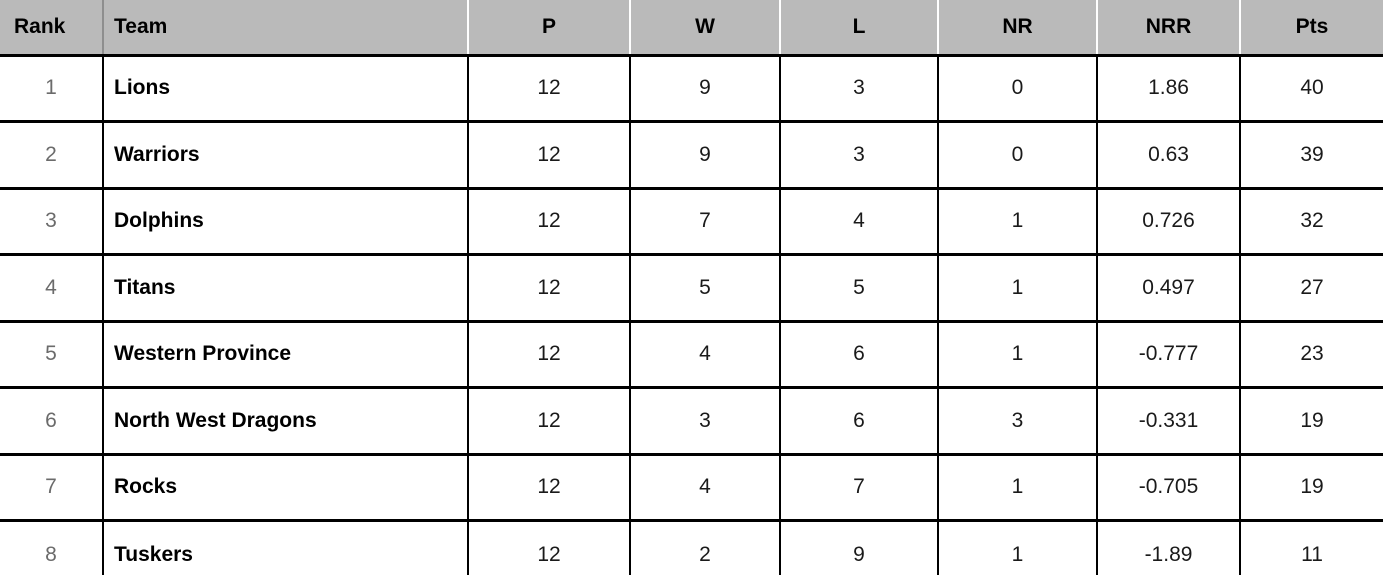 Image resolution: width=1383 pixels, height=575 pixels. I want to click on table-row: 7 Rocks 12 4 7 1 -0.705 19, so click(691, 488).